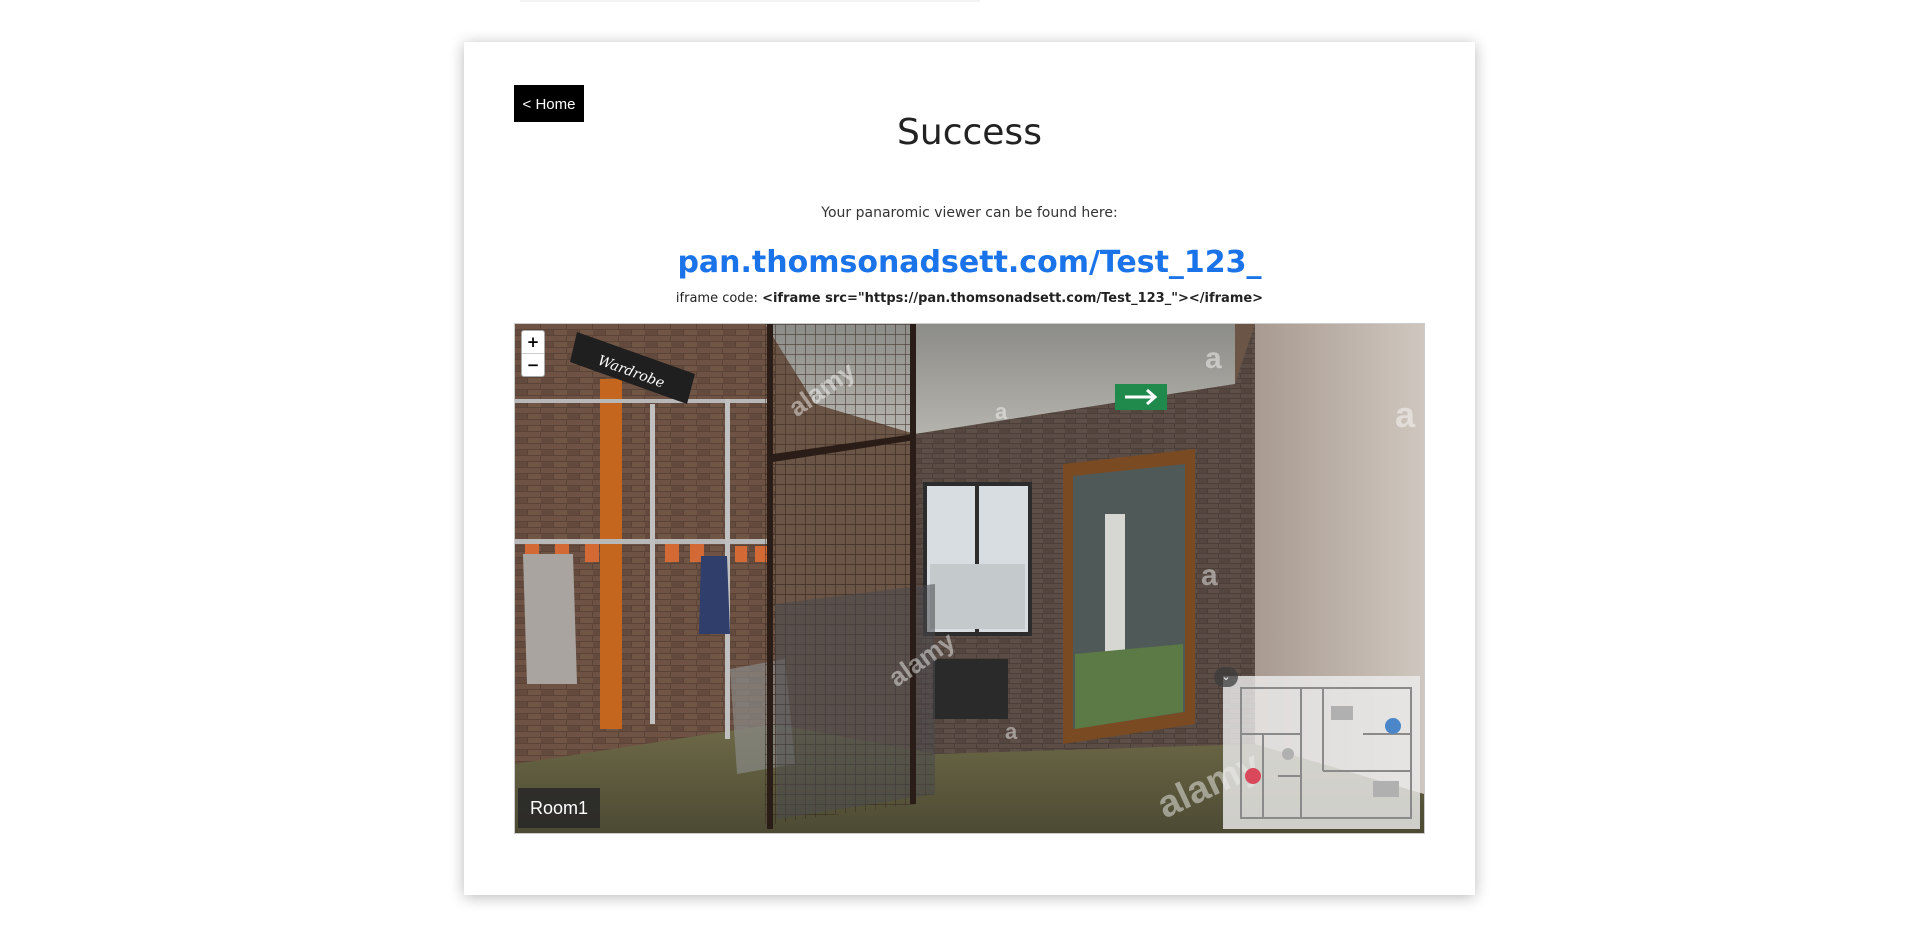  I want to click on zoom-out-button: −, so click(533, 364).